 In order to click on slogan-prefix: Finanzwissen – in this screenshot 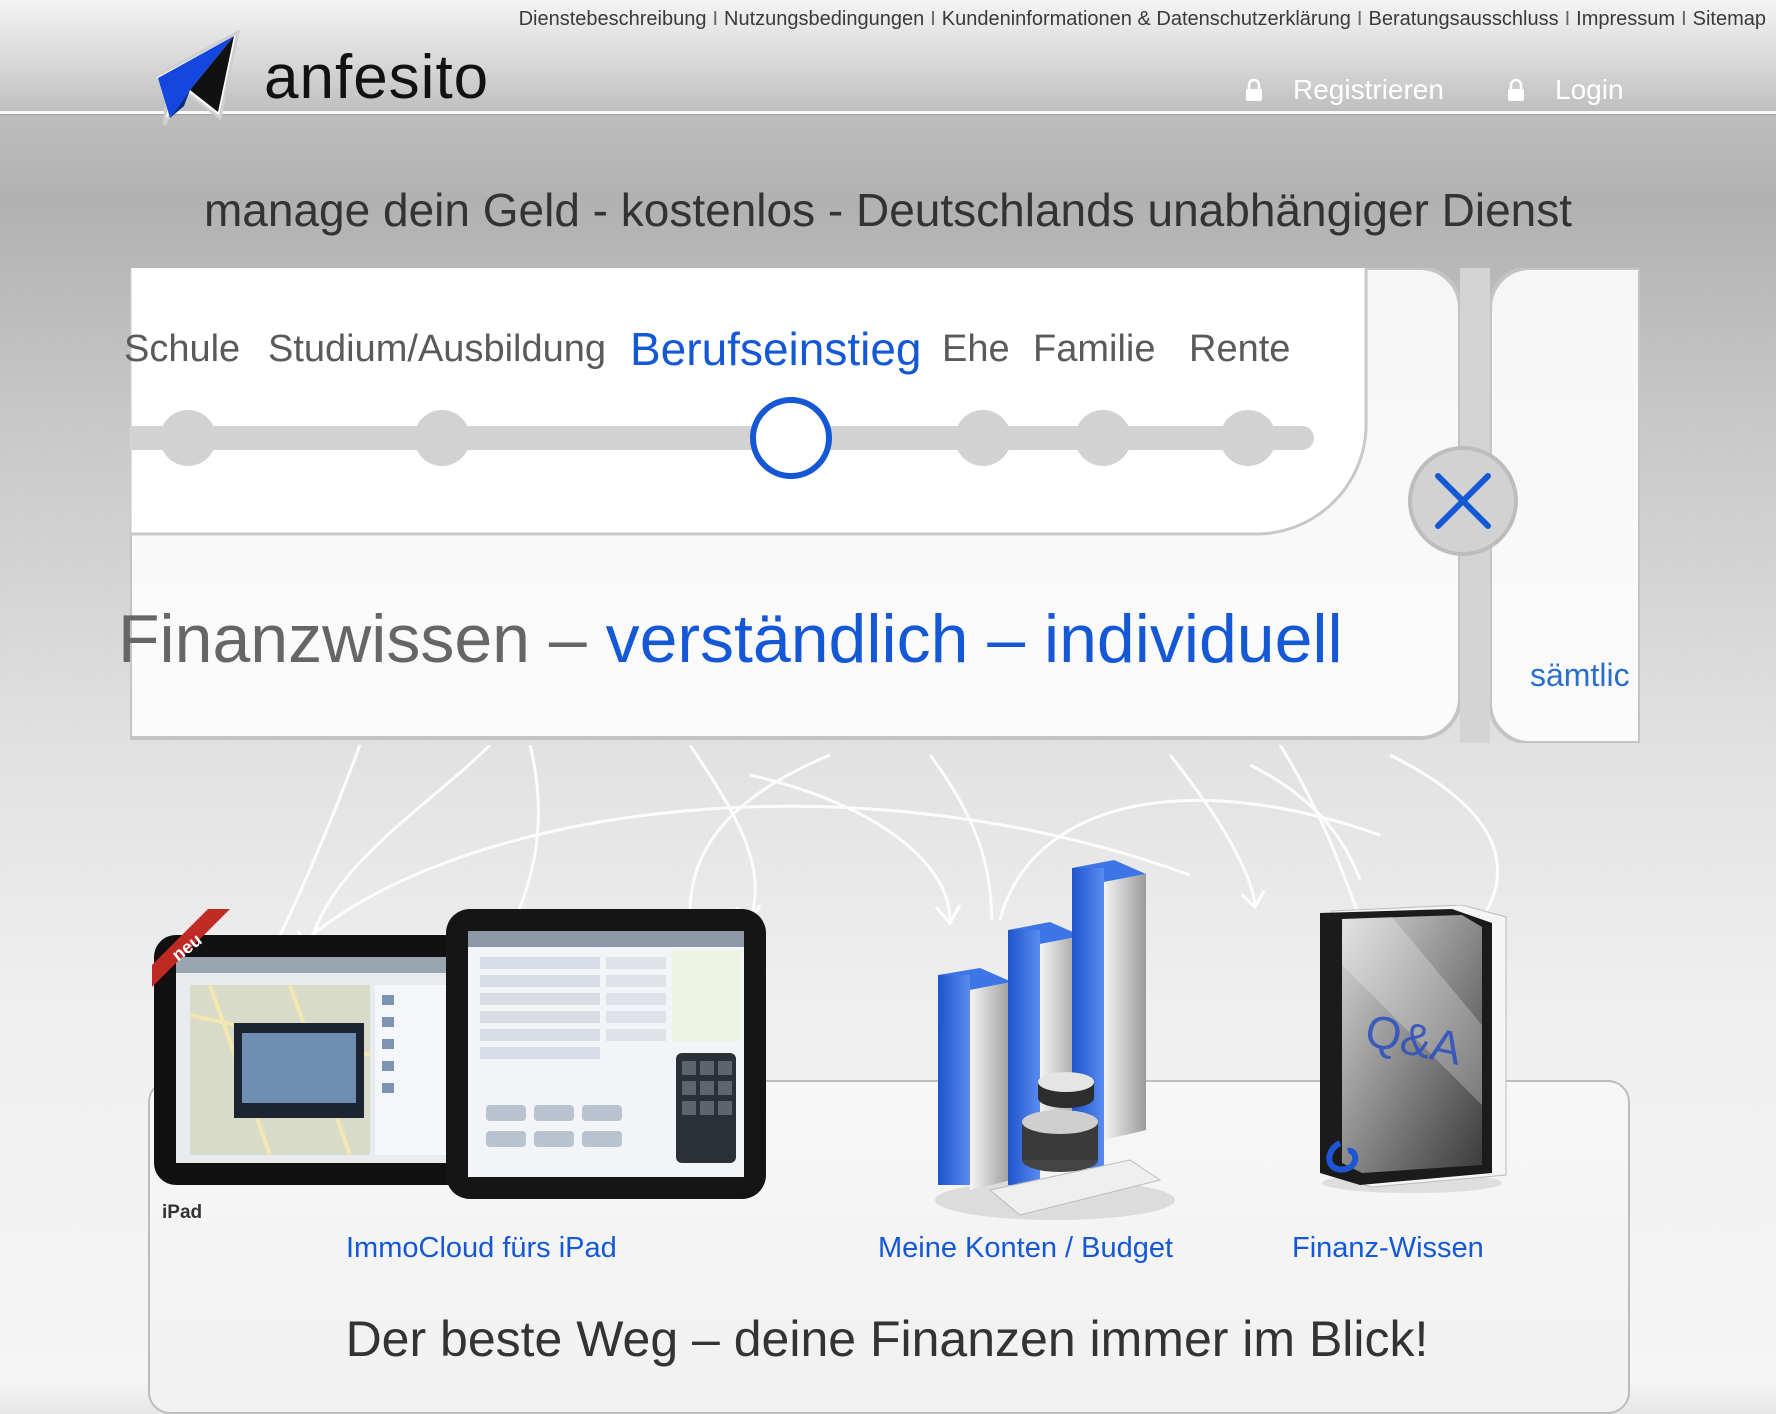, I will do `click(362, 639)`.